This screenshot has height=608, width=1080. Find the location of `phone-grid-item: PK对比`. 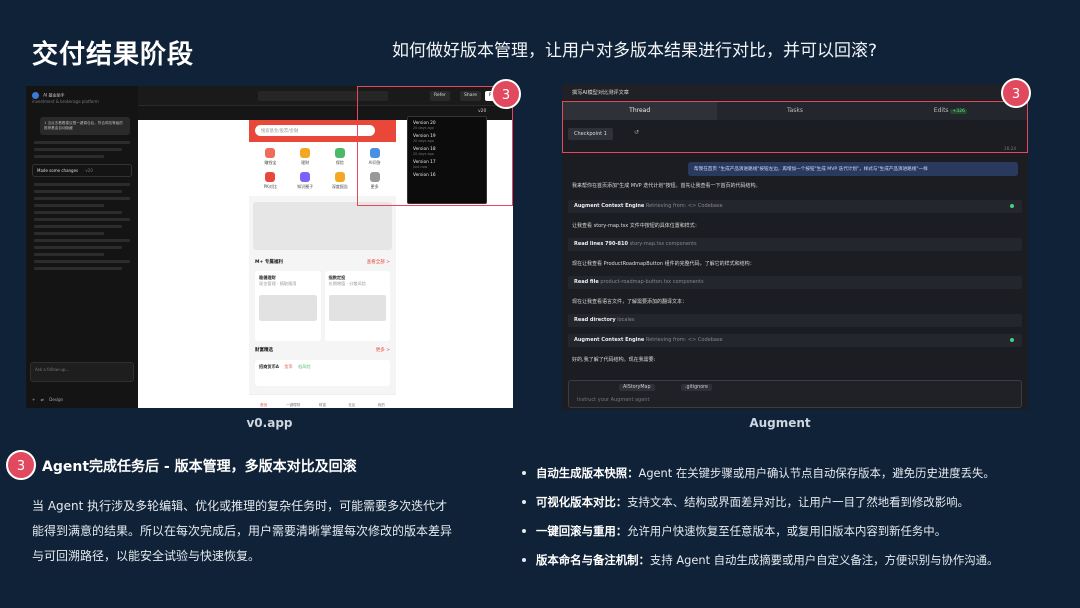

phone-grid-item: PK对比 is located at coordinates (270, 181).